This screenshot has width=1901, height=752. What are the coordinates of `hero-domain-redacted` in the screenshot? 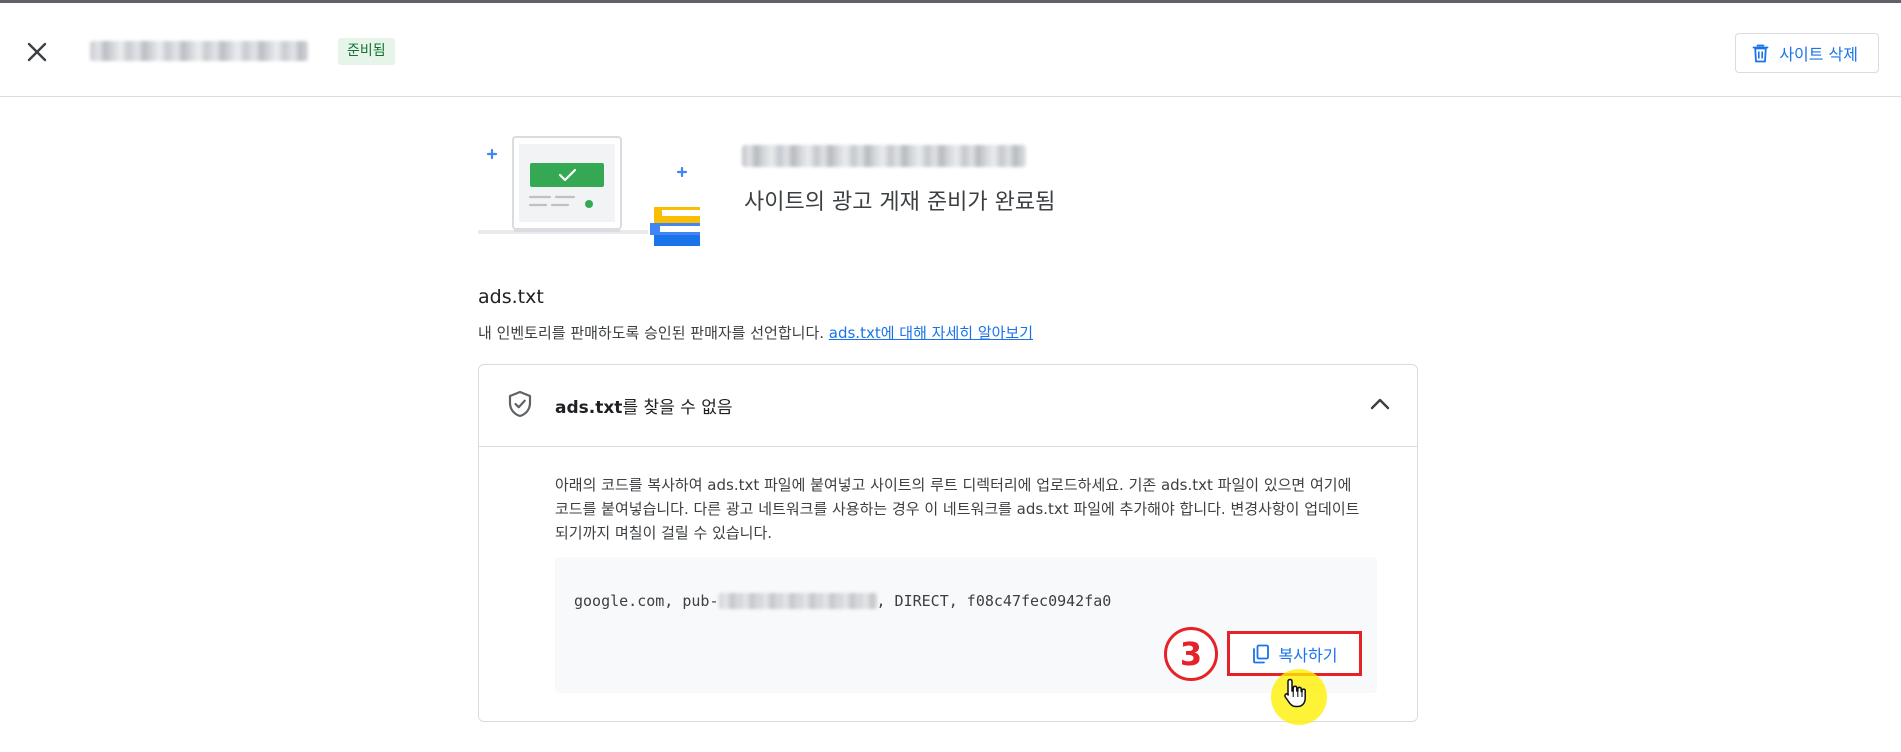 It's located at (884, 156).